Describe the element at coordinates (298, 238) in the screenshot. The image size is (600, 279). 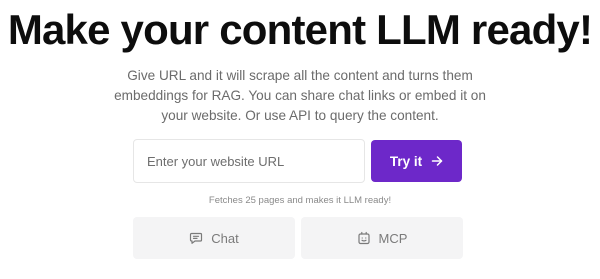
I see `mode-tabs: Chat MCP` at that location.